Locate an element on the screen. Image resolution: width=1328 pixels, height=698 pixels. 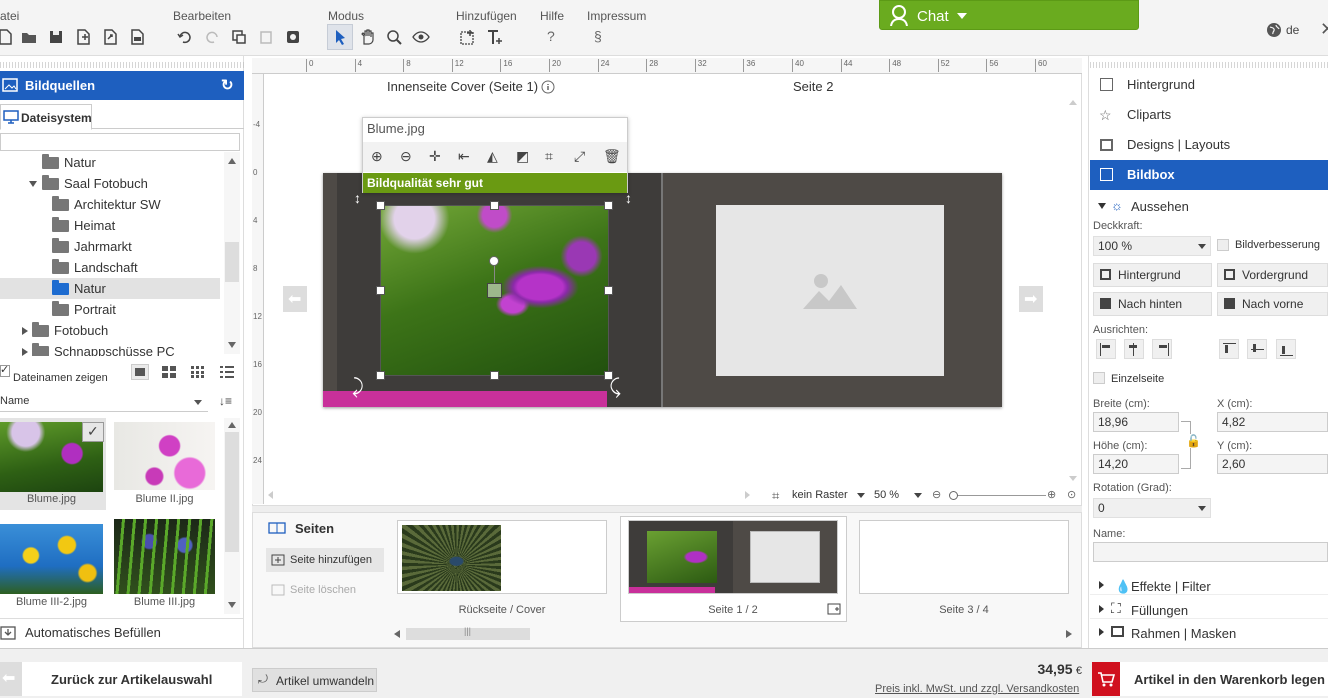
tree-item: Saal Fotobuch is located at coordinates (110, 183).